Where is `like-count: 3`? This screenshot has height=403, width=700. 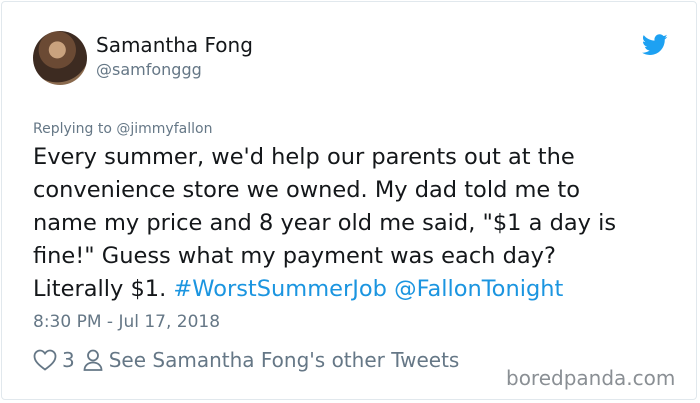
like-count: 3 is located at coordinates (68, 360).